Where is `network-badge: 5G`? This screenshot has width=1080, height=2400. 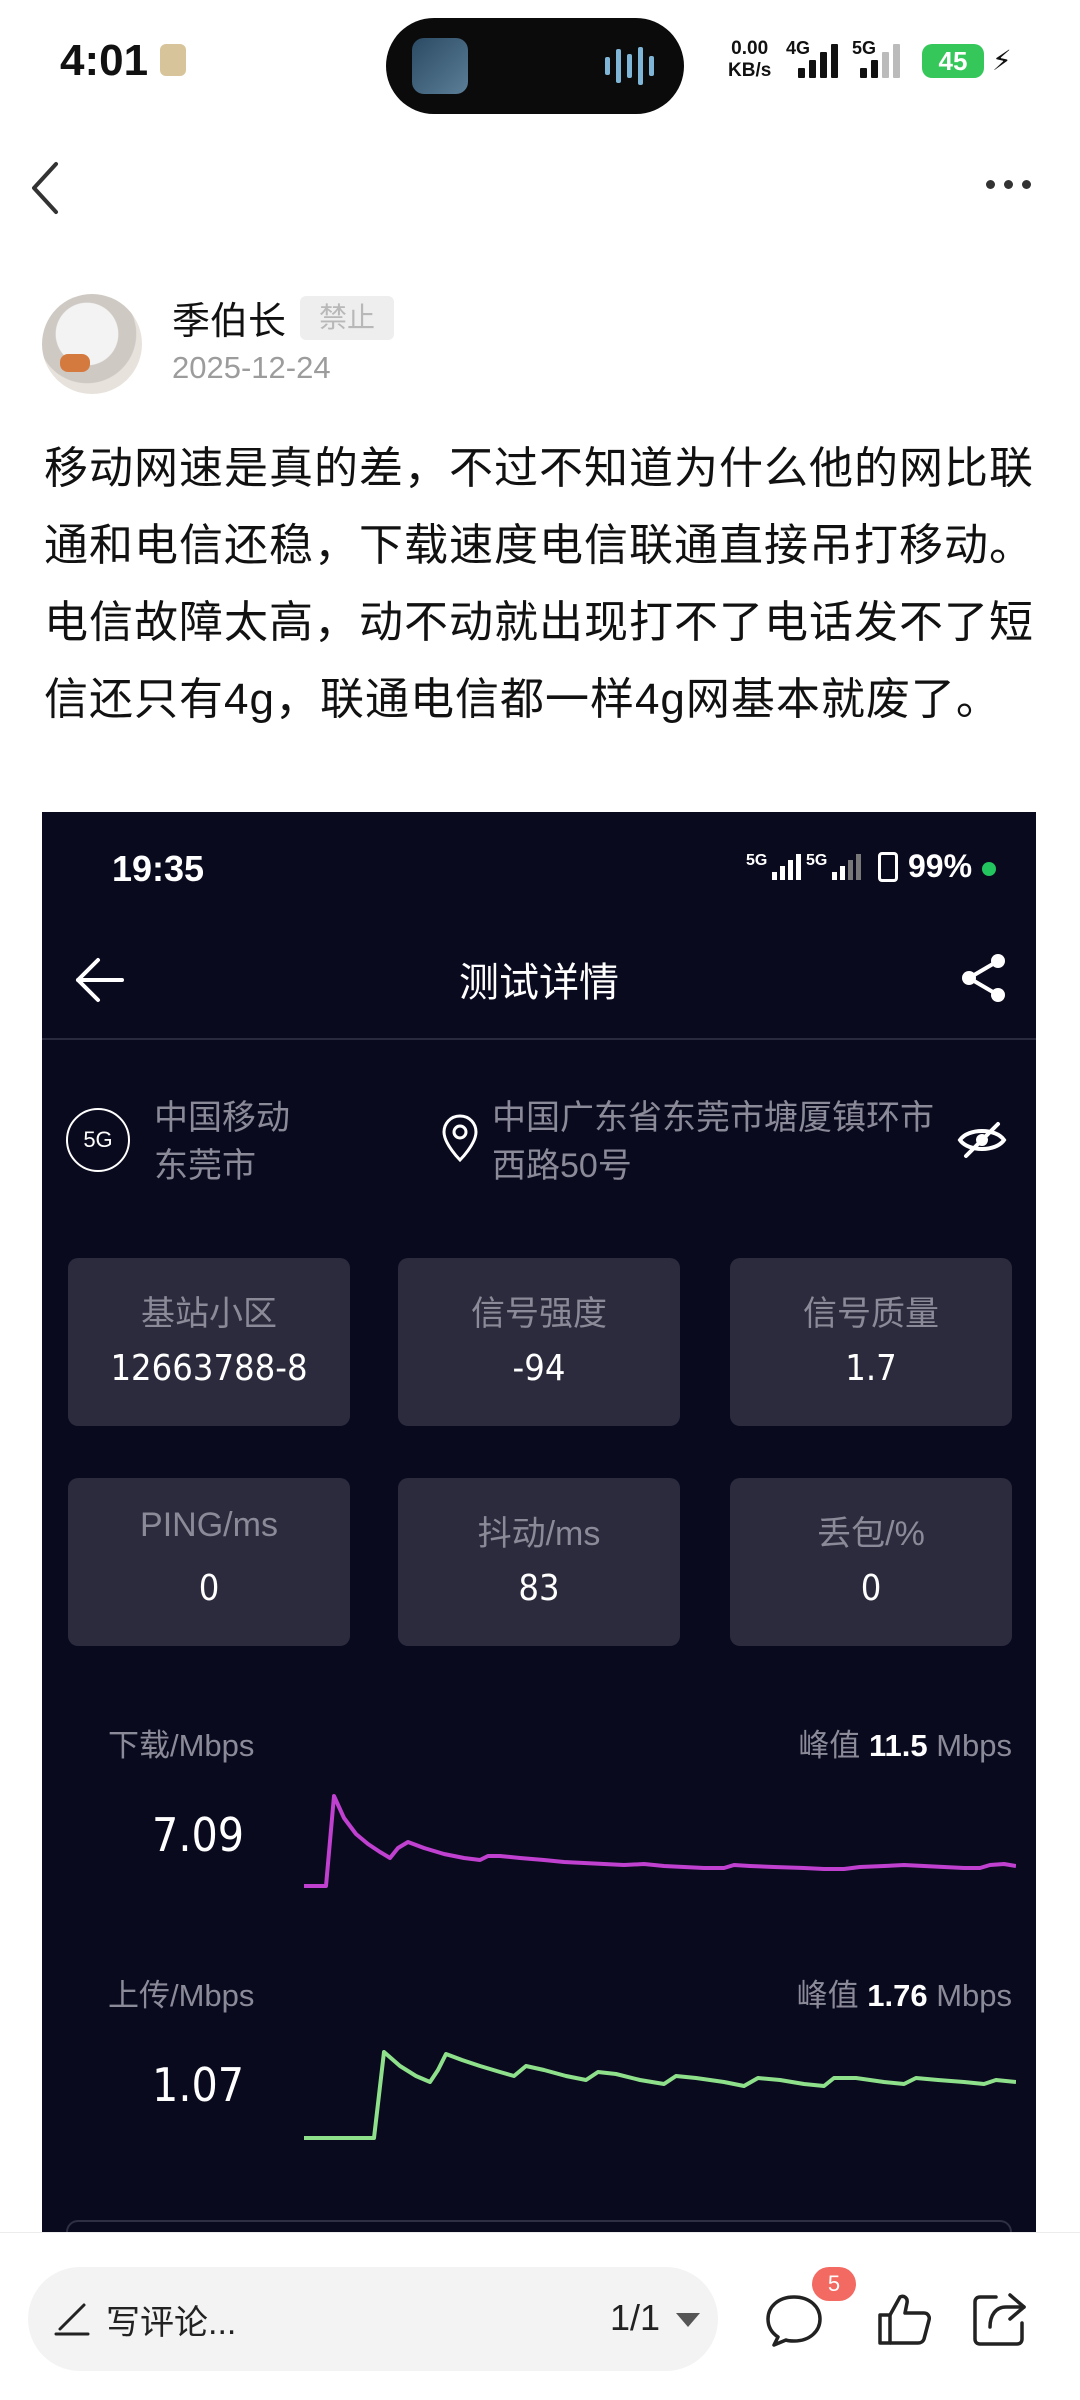
network-badge: 5G is located at coordinates (98, 1140).